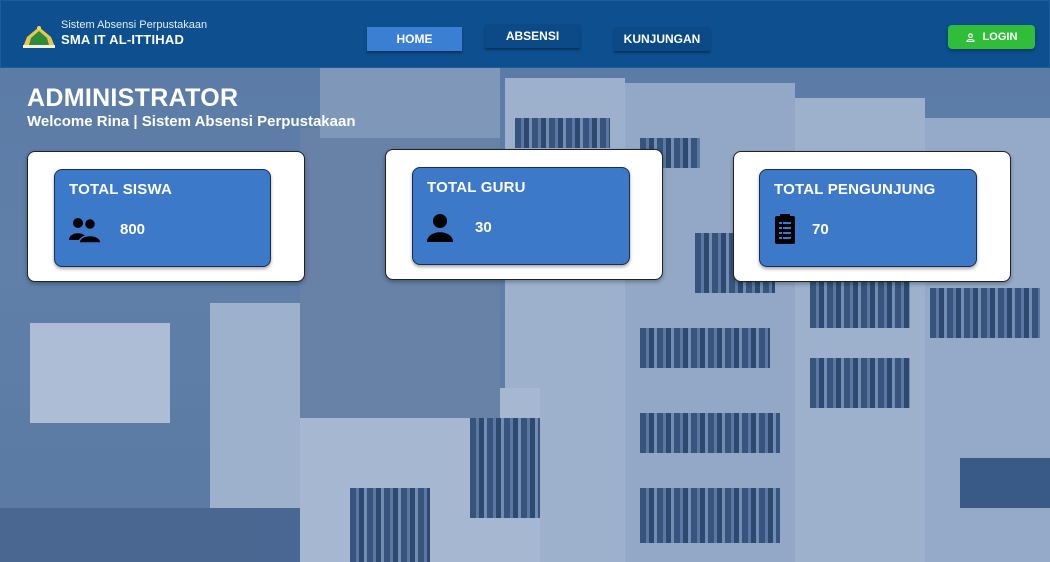 The image size is (1050, 562). What do you see at coordinates (785, 229) in the screenshot?
I see `clipboard-list-icon` at bounding box center [785, 229].